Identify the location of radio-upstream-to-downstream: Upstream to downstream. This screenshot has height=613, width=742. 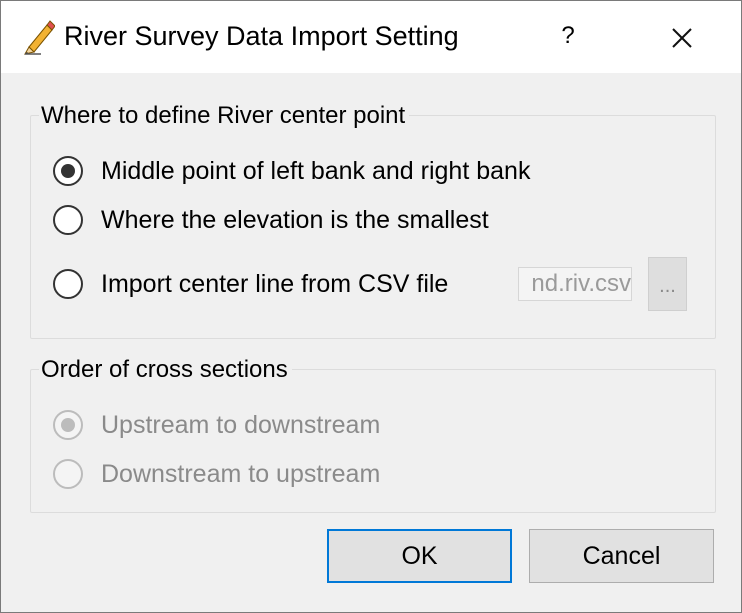
(216, 425).